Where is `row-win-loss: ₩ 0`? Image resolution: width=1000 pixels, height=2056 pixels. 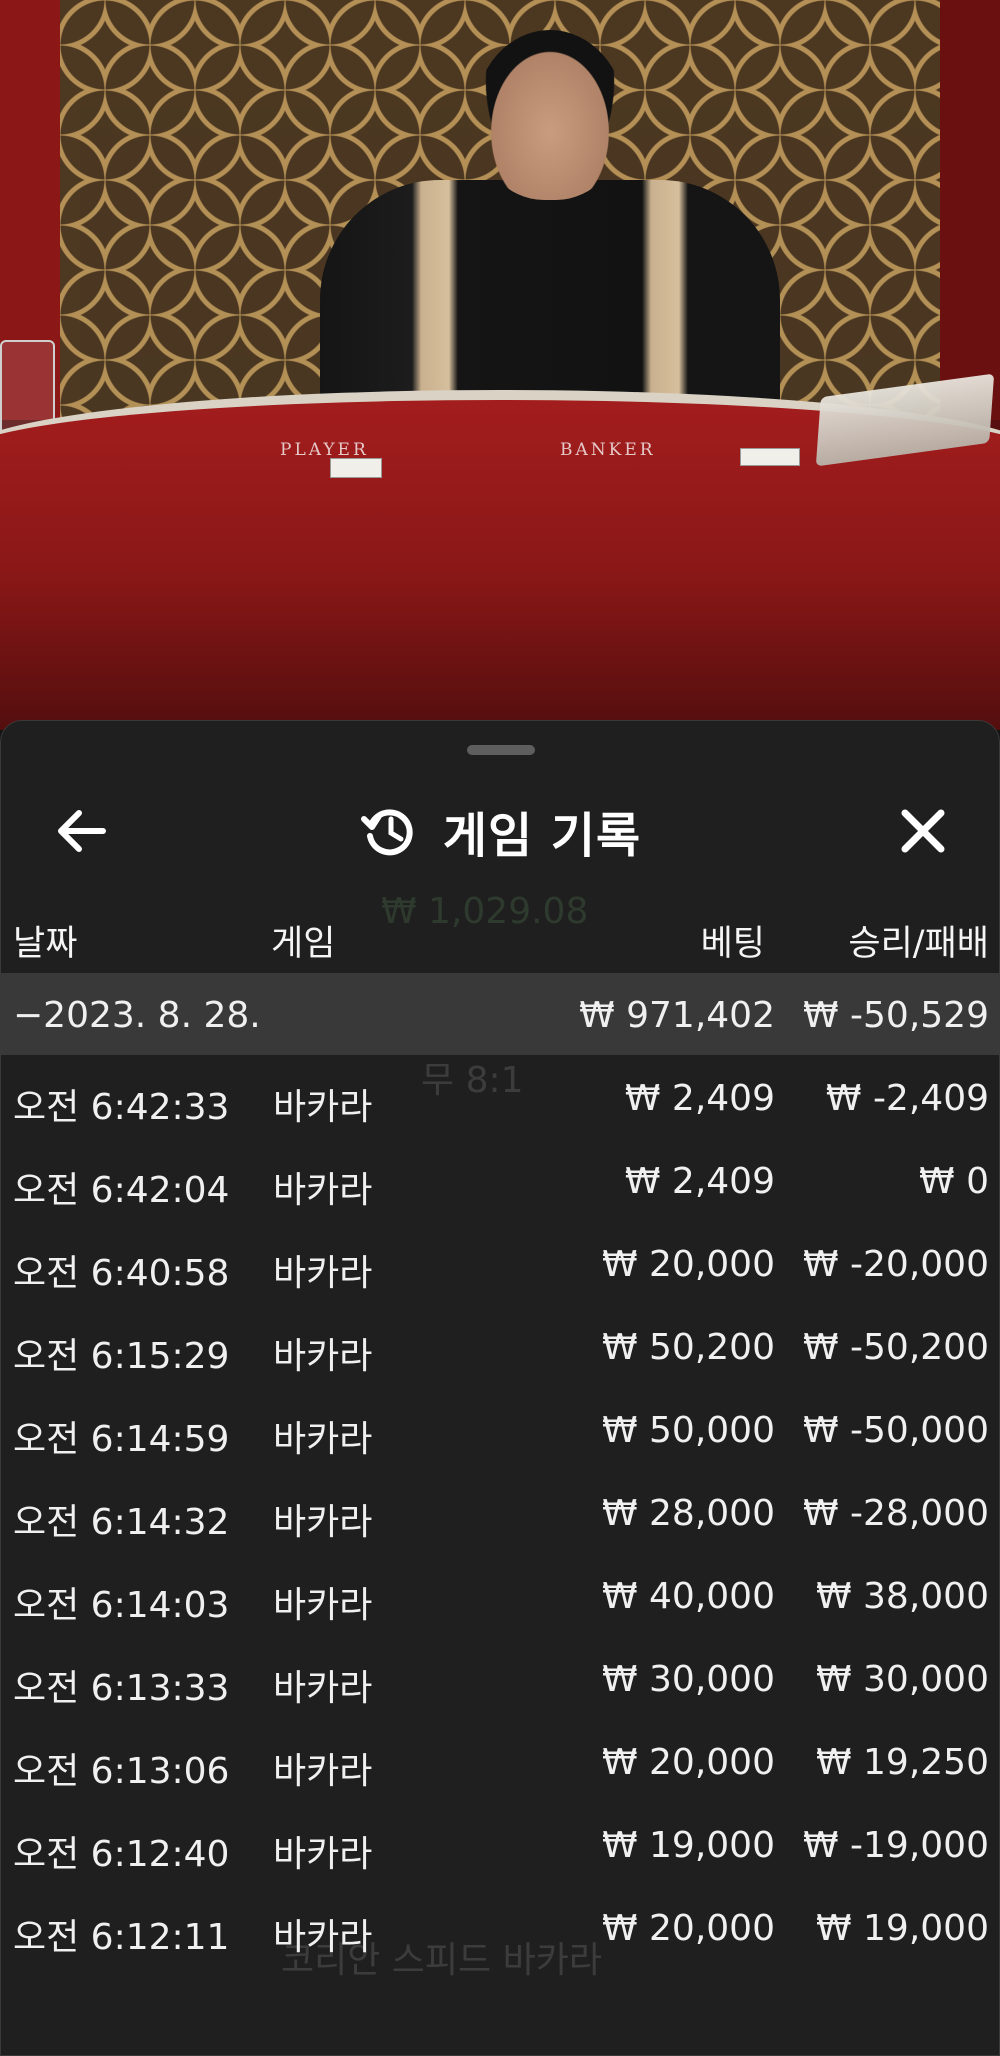 row-win-loss: ₩ 0 is located at coordinates (954, 1181).